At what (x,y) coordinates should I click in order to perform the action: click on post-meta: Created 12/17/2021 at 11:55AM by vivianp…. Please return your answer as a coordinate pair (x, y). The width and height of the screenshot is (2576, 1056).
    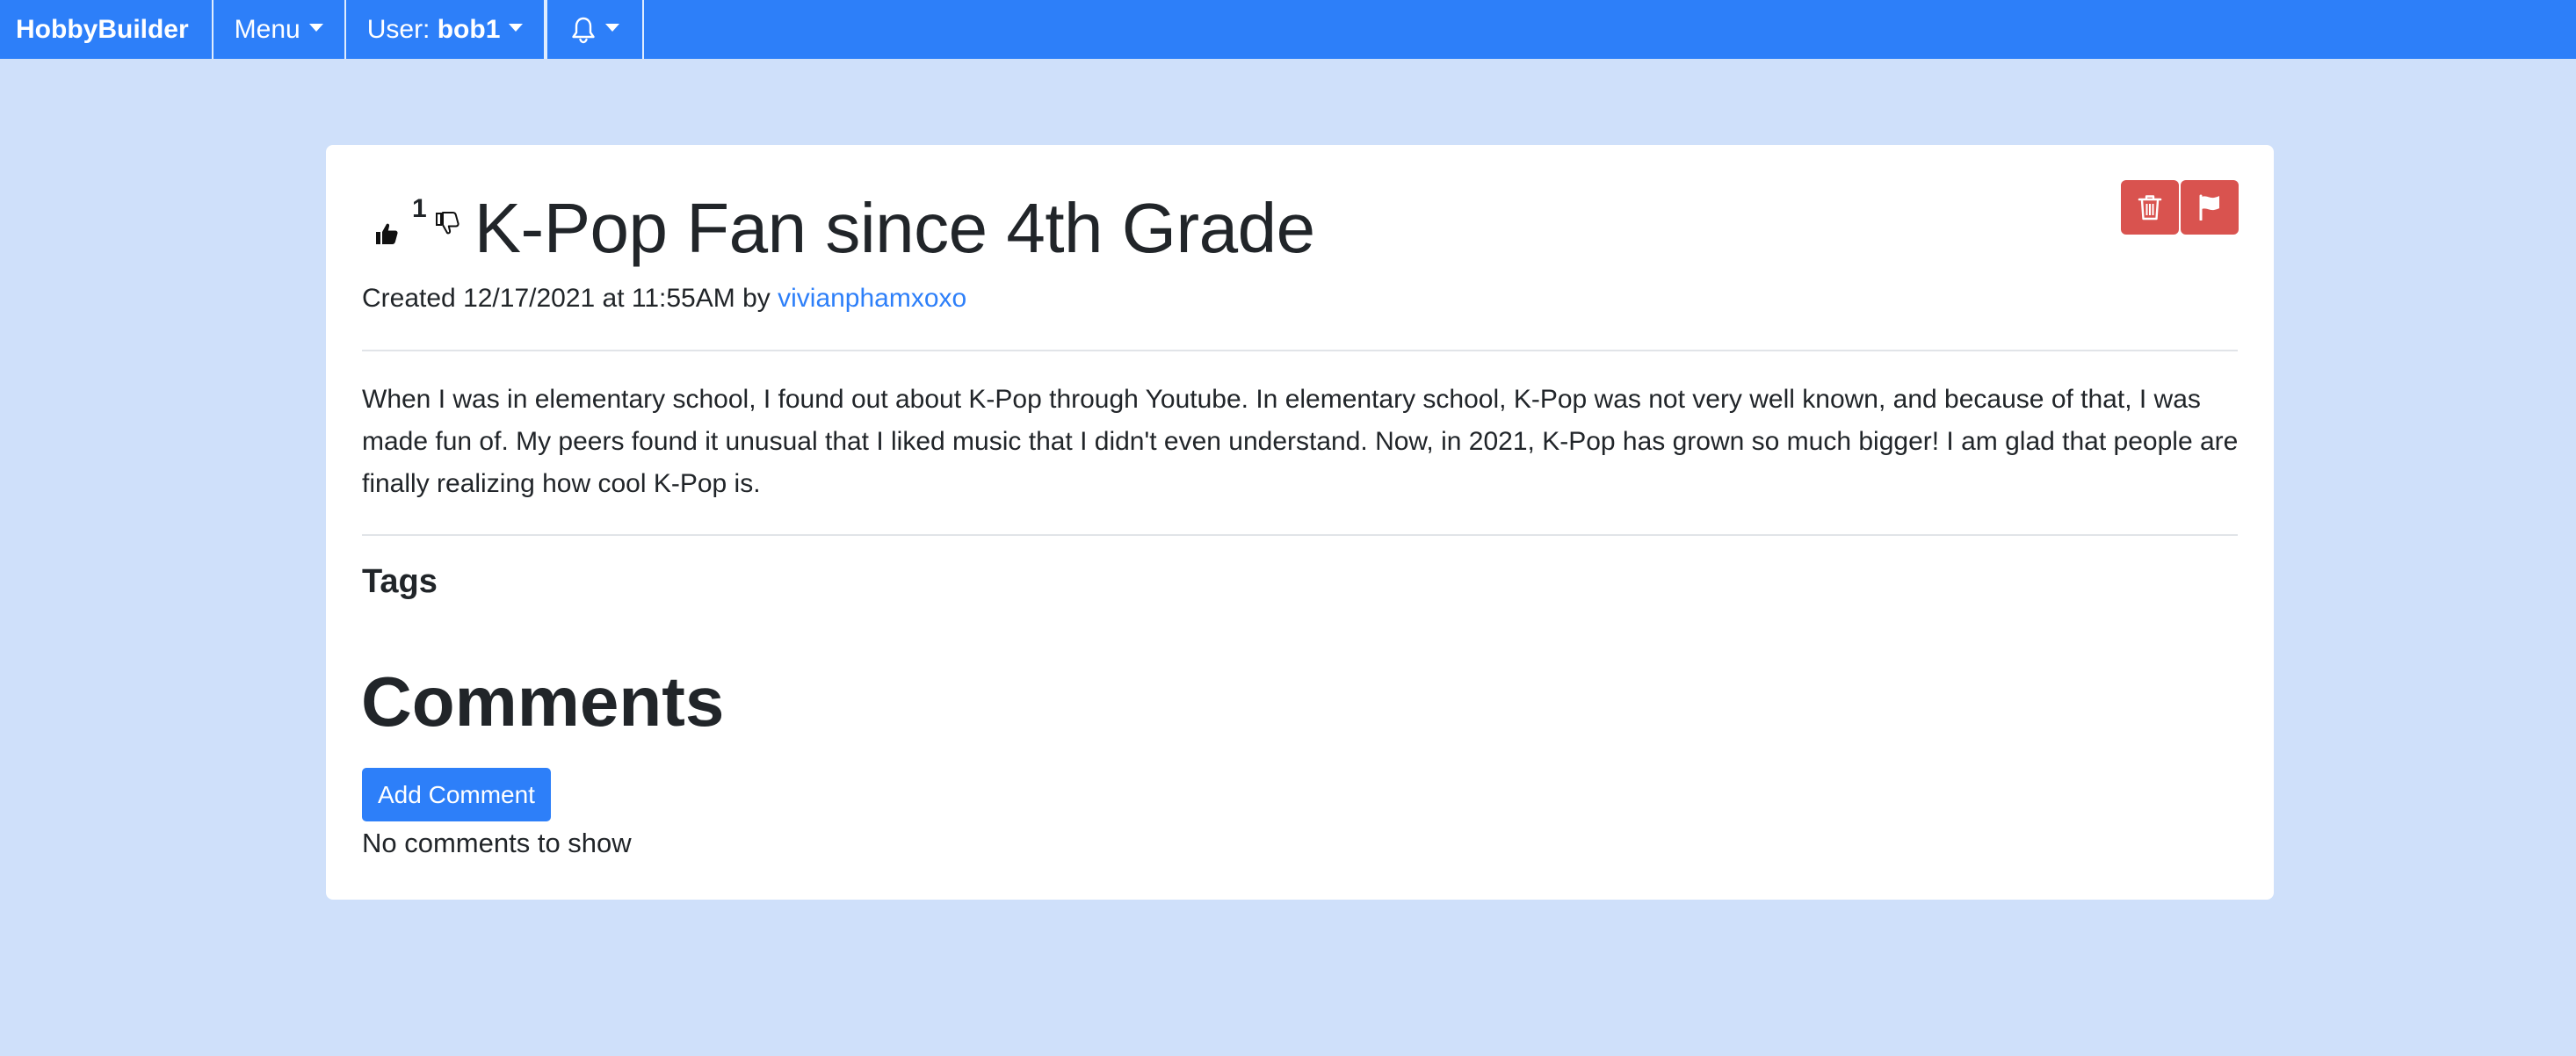
    Looking at the image, I should click on (664, 299).